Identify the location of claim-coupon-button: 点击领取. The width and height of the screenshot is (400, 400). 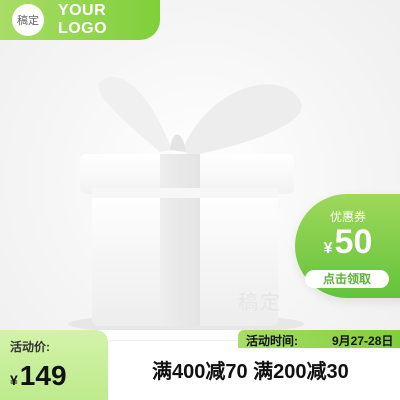
(347, 279).